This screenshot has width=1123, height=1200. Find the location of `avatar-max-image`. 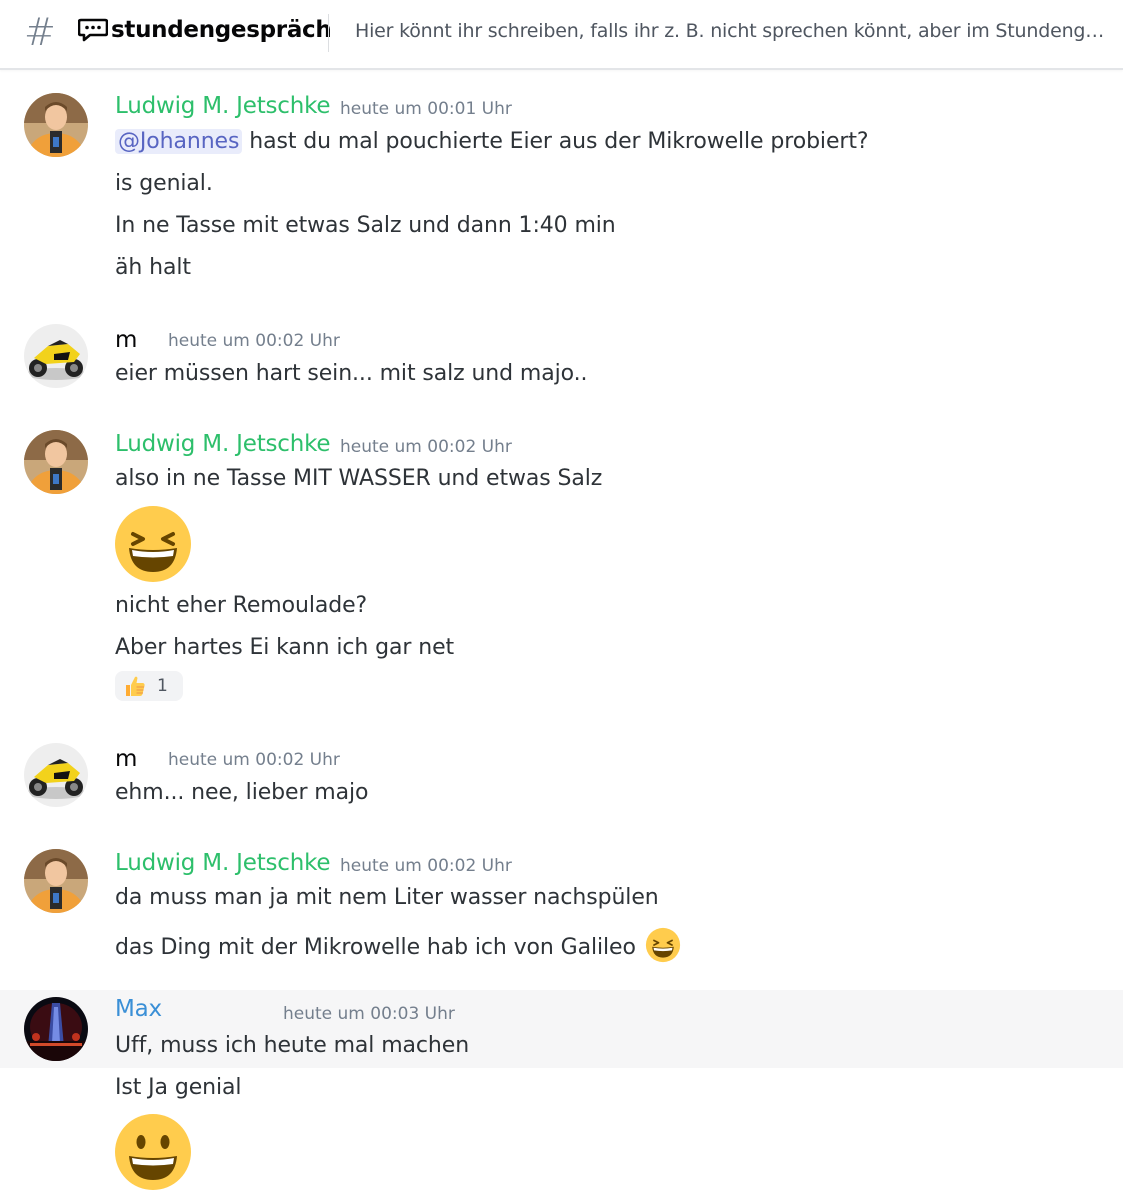

avatar-max-image is located at coordinates (56, 1029).